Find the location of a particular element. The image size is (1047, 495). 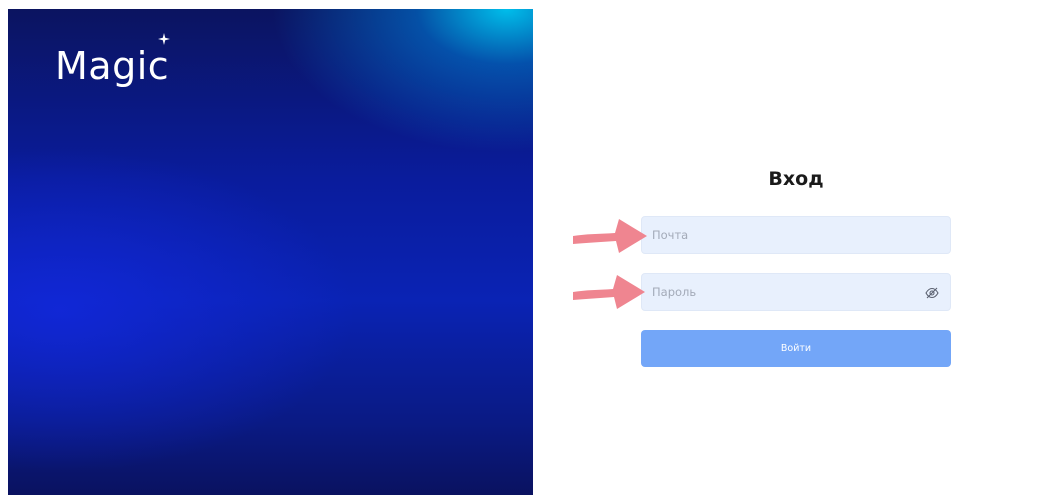

email-input is located at coordinates (796, 235).